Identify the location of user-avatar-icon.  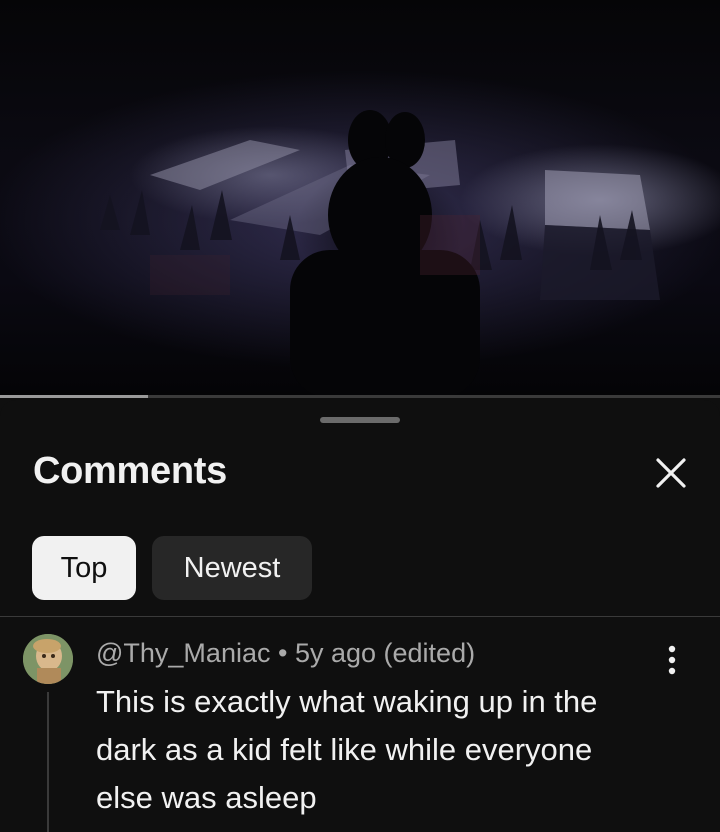
(48, 659).